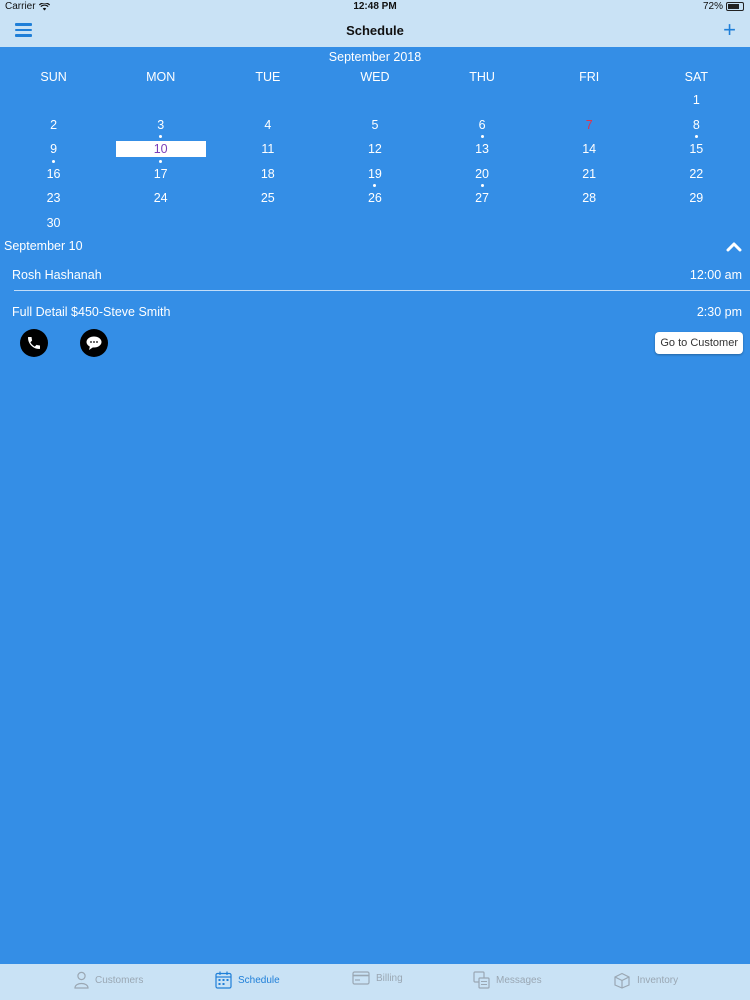  What do you see at coordinates (81, 980) in the screenshot?
I see `person-icon` at bounding box center [81, 980].